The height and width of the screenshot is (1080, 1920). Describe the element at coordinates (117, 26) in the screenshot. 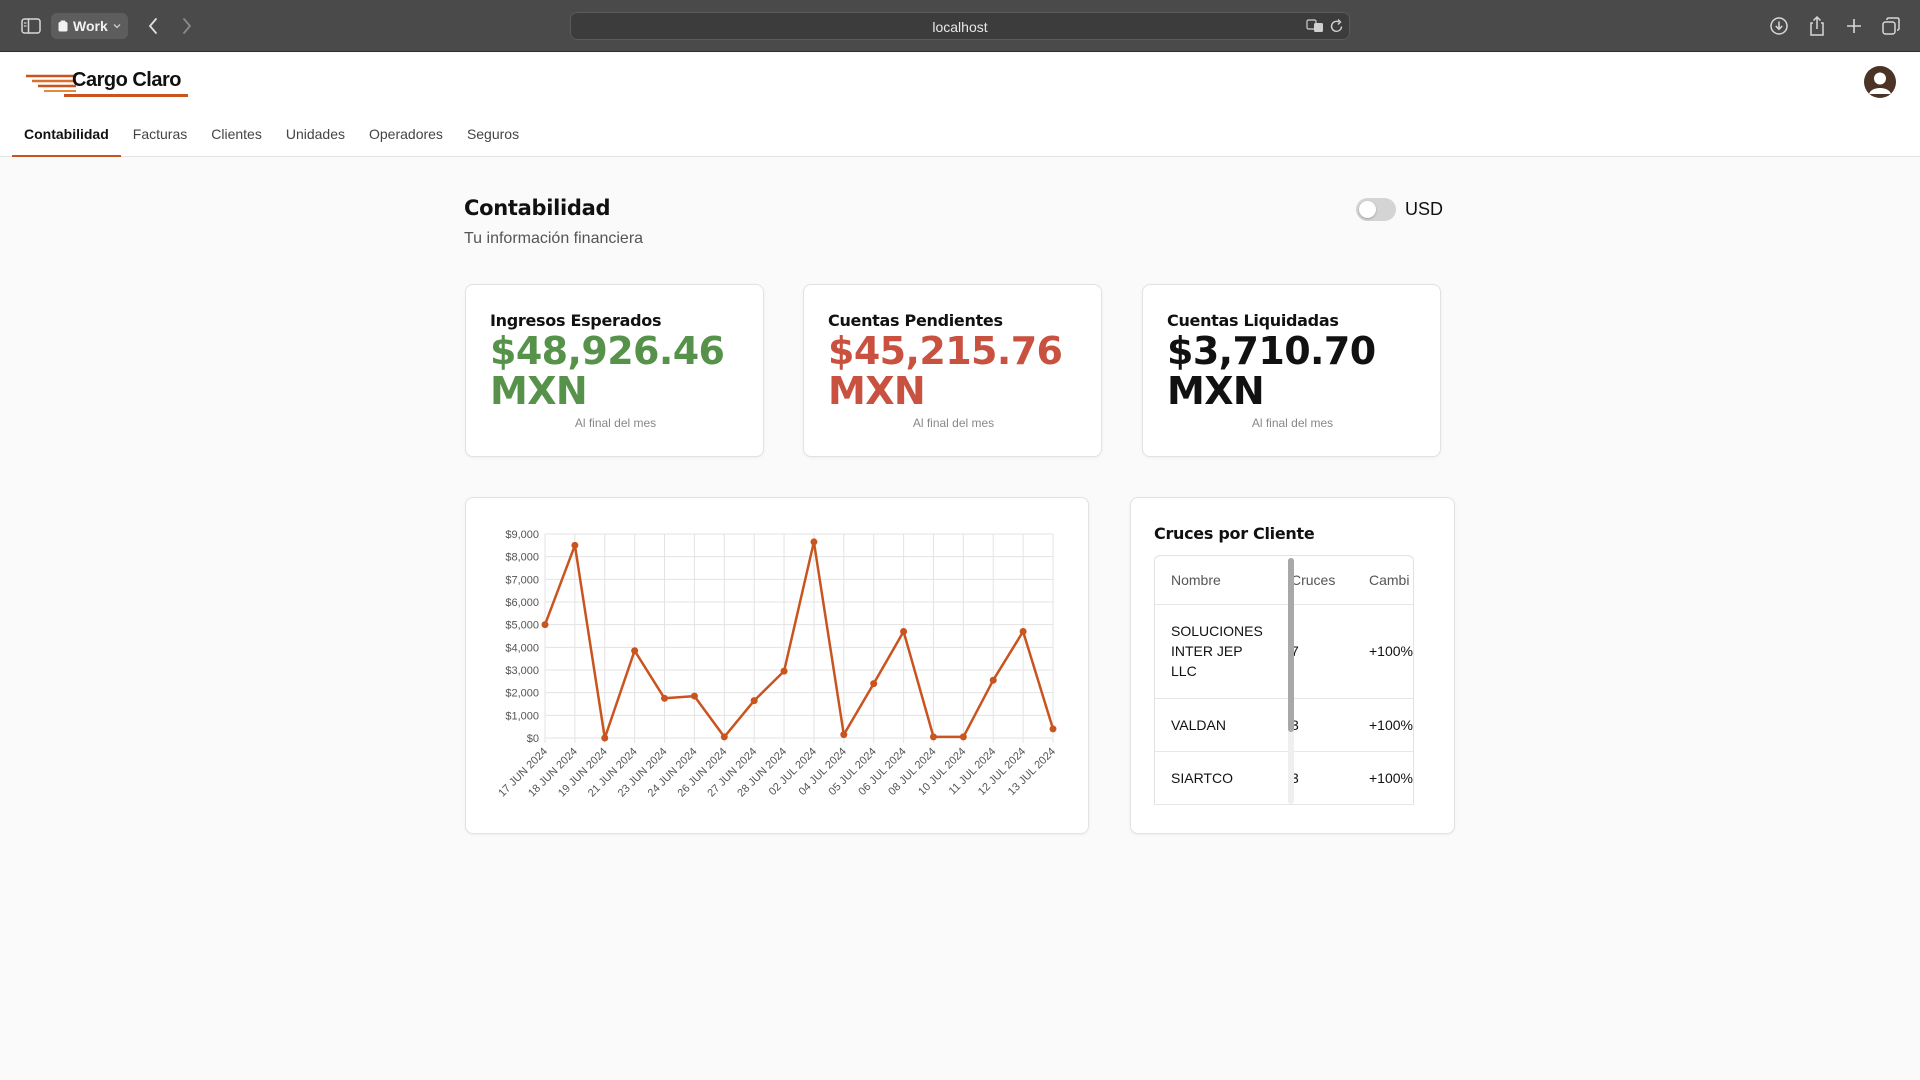

I see `chevron-down-icon` at that location.